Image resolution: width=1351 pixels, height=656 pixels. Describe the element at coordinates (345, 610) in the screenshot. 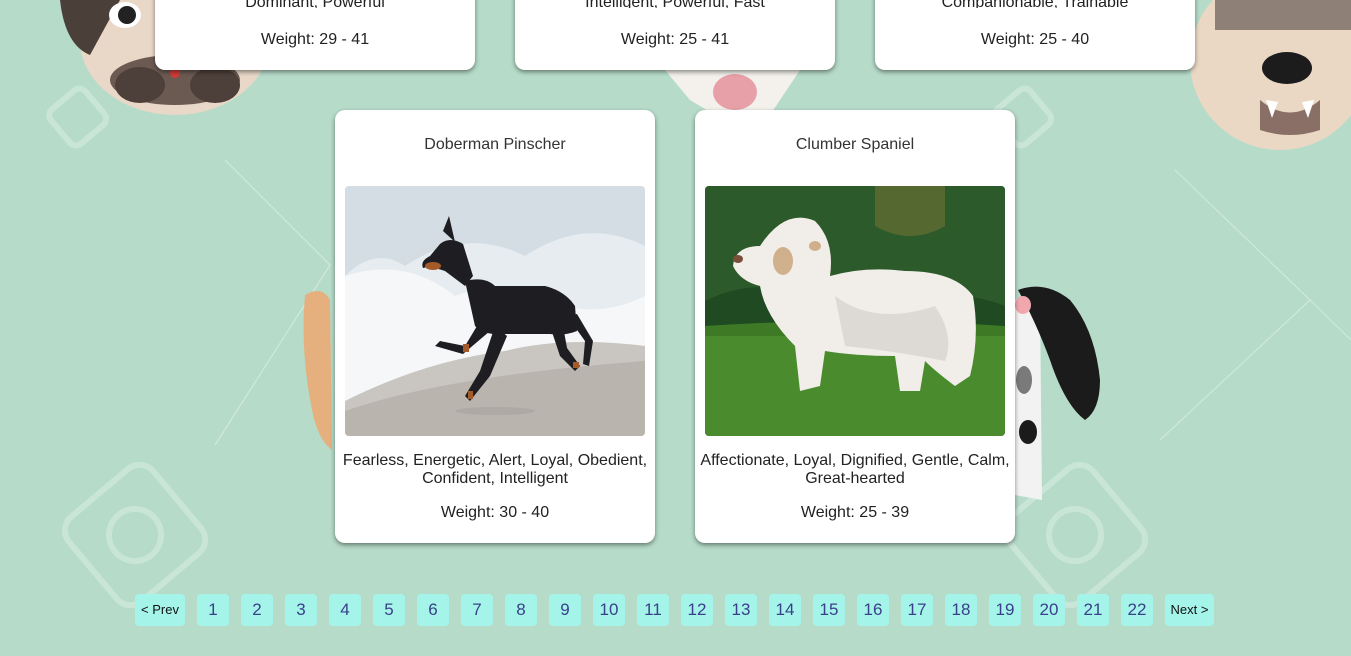

I see `page-button-4: 4` at that location.